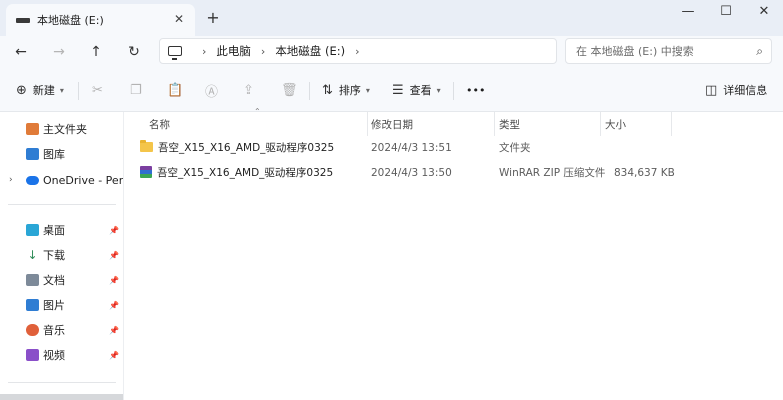  I want to click on search-icon: ⌕, so click(759, 51).